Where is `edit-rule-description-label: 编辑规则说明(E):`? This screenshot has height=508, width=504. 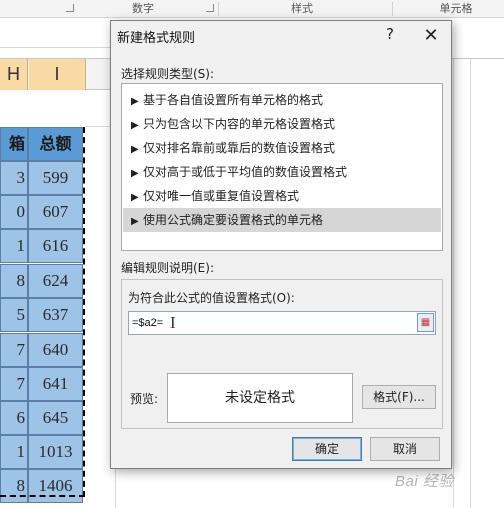 edit-rule-description-label: 编辑规则说明(E): is located at coordinates (167, 268).